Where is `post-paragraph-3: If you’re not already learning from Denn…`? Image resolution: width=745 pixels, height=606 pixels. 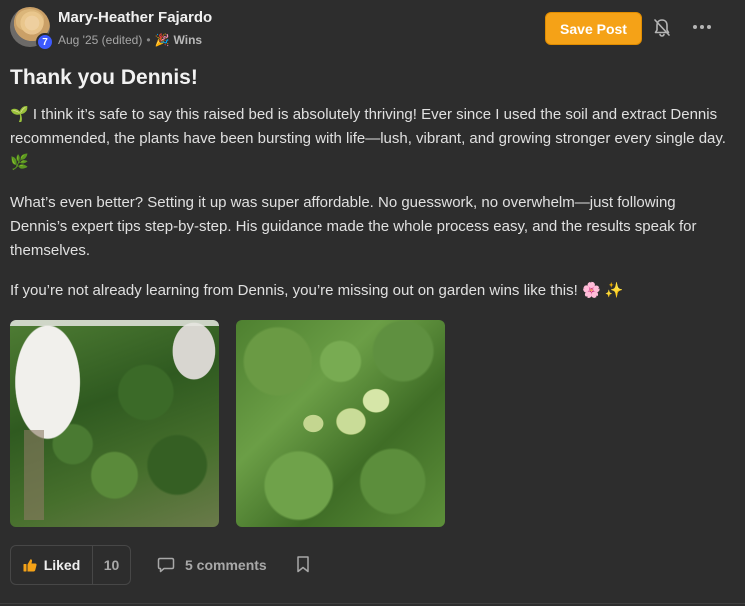 post-paragraph-3: If you’re not already learning from Denn… is located at coordinates (317, 290).